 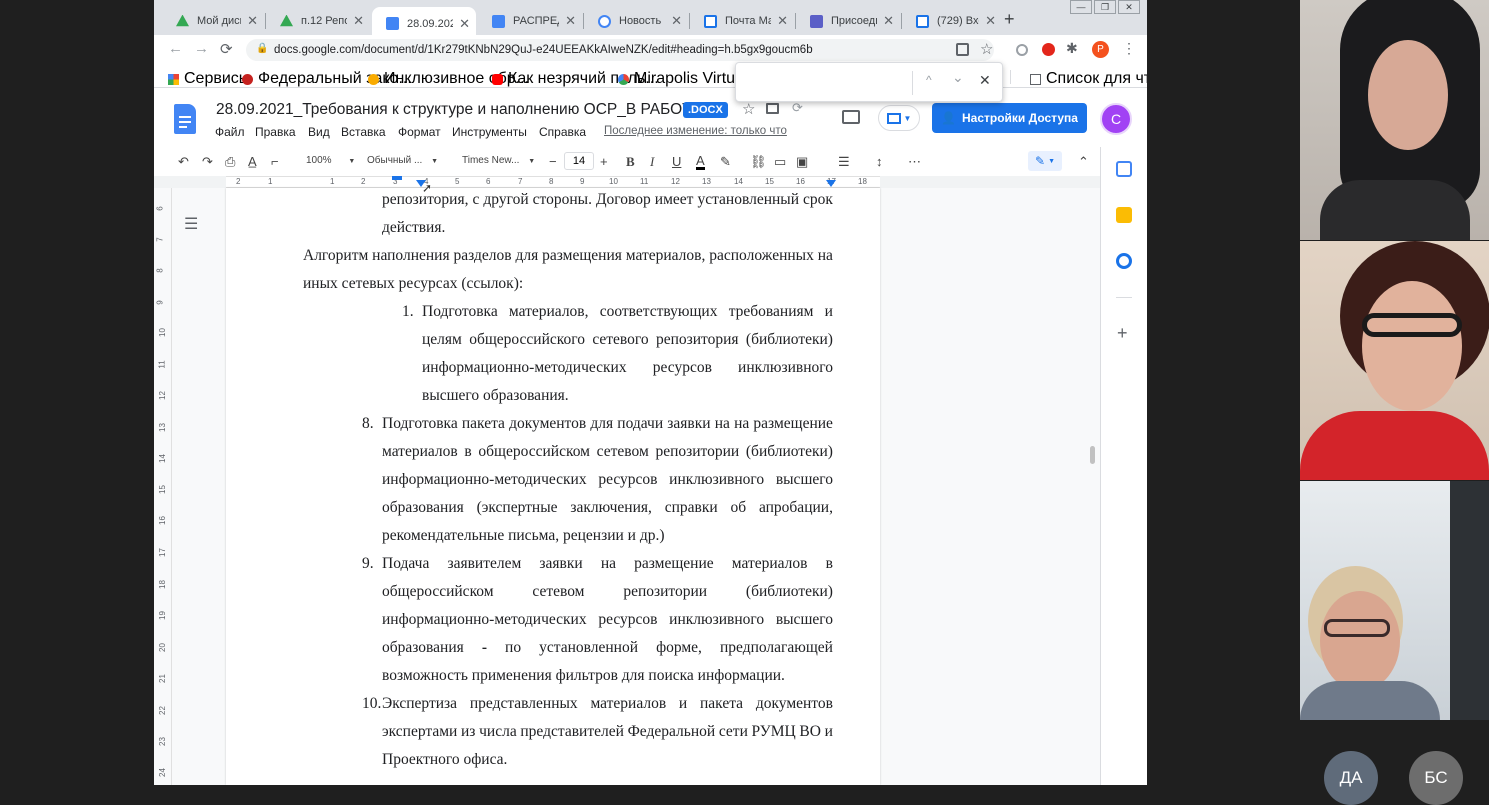 I want to click on share-button: 👤 Настройки Доступа, so click(x=1009, y=118).